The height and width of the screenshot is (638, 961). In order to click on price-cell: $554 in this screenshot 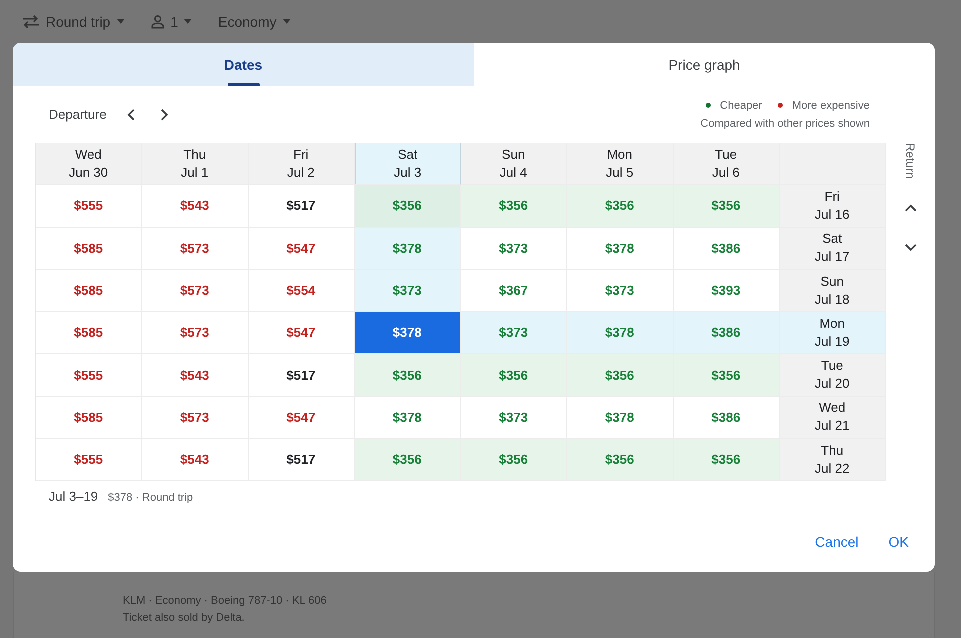, I will do `click(301, 291)`.